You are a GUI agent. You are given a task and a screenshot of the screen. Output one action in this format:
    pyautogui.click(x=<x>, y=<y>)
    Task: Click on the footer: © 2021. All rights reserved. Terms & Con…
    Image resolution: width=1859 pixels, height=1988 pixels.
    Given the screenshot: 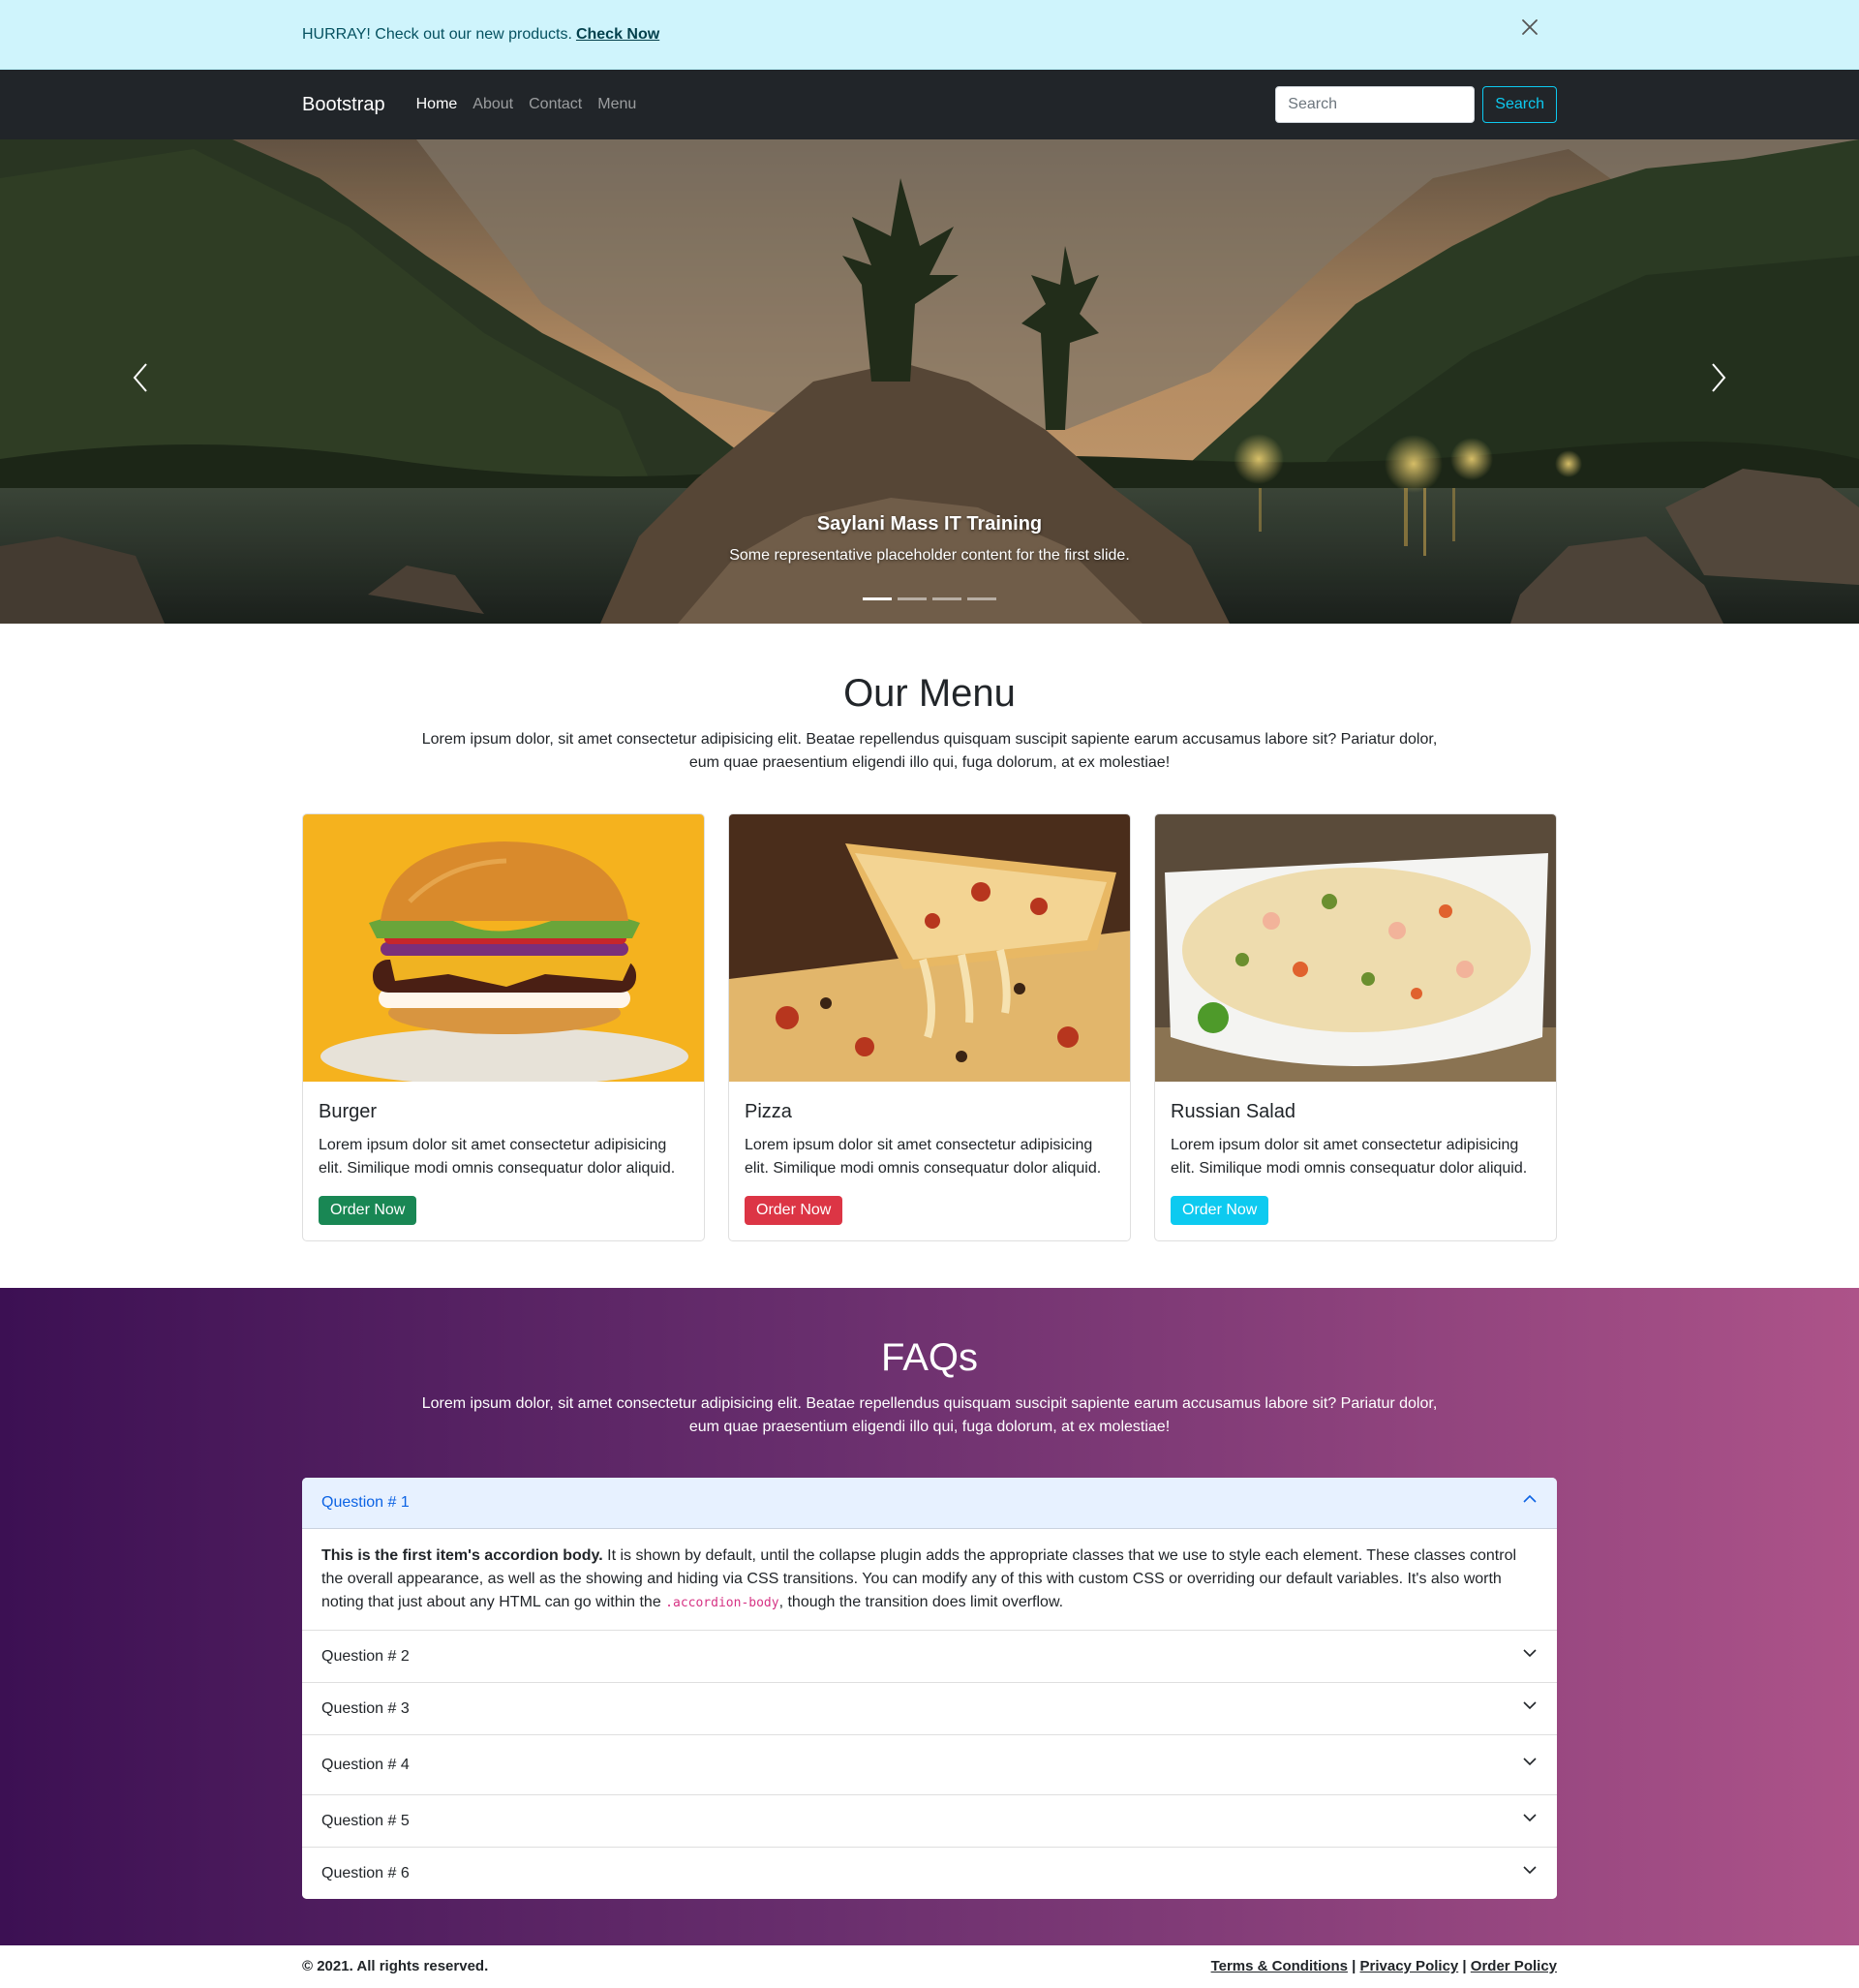 What is the action you would take?
    pyautogui.click(x=929, y=1966)
    